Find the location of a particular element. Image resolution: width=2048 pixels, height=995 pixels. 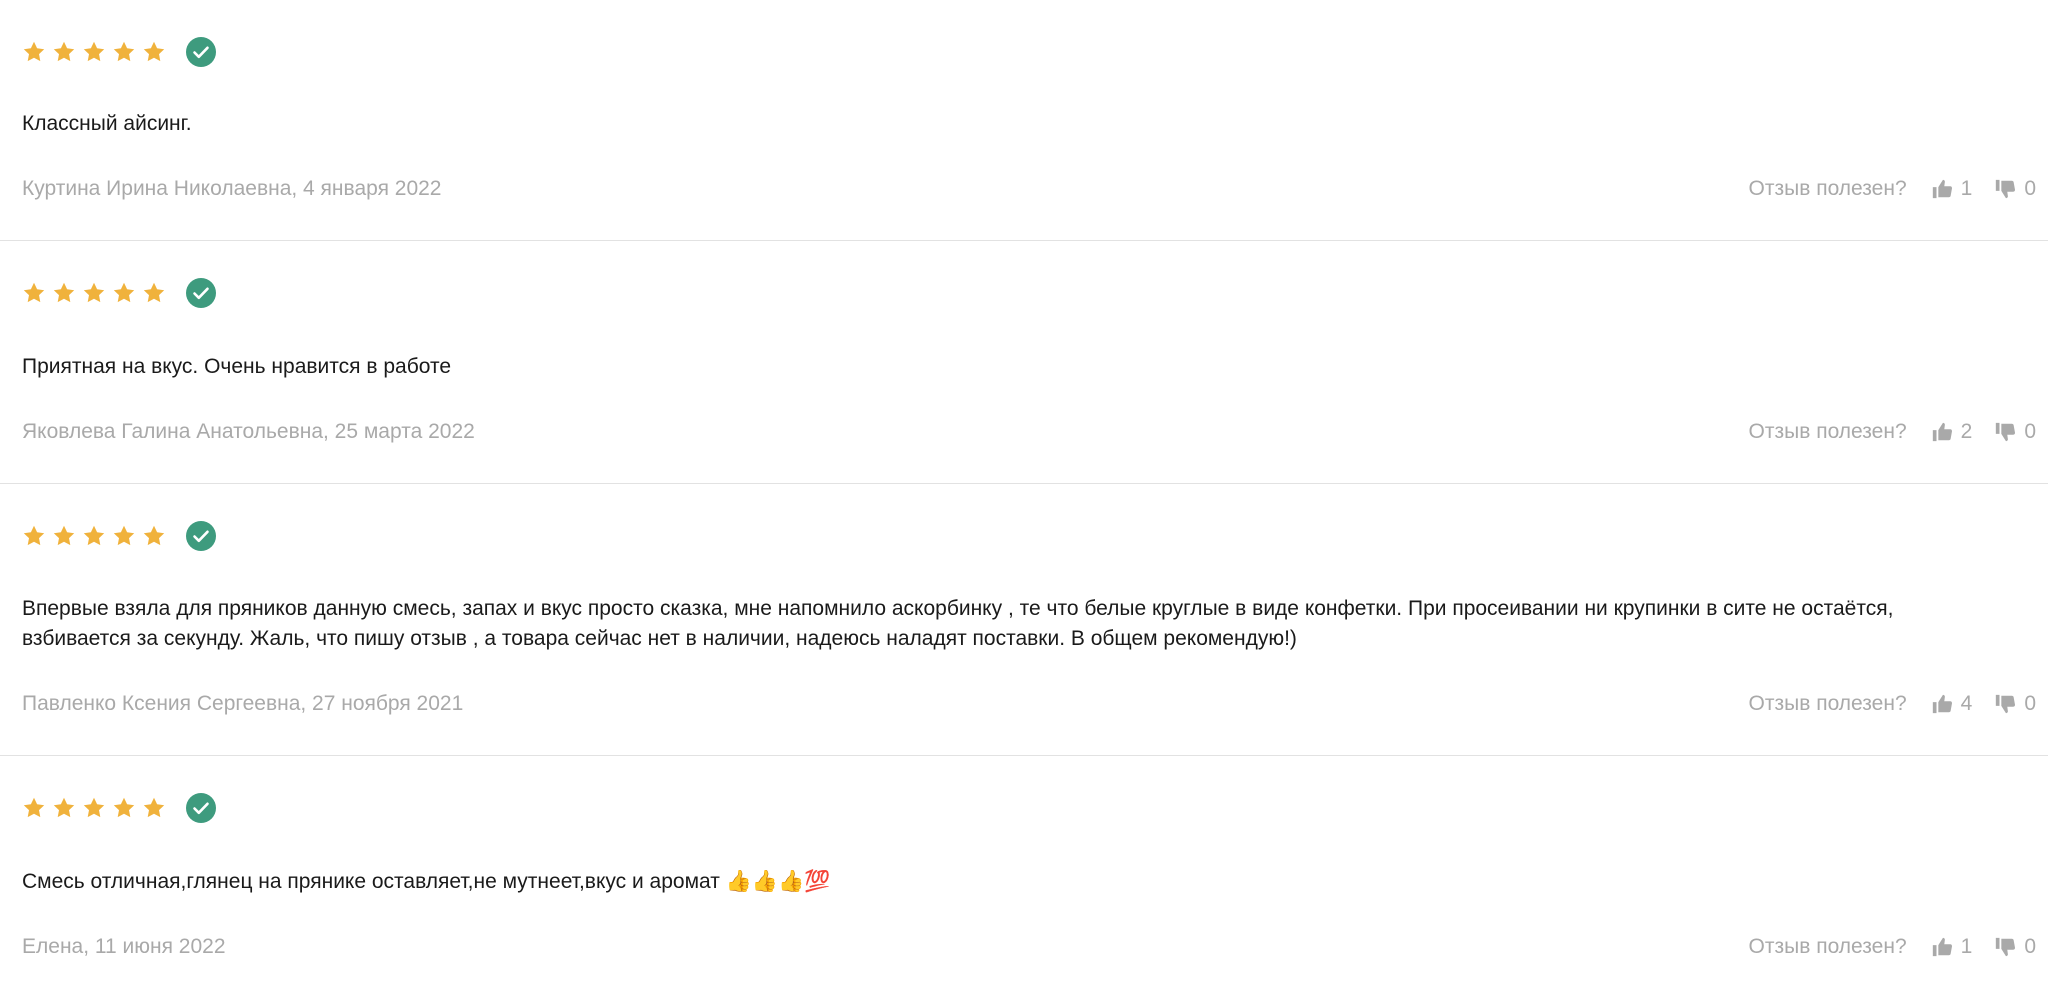

review-text: Классный айсинг. is located at coordinates (107, 123).